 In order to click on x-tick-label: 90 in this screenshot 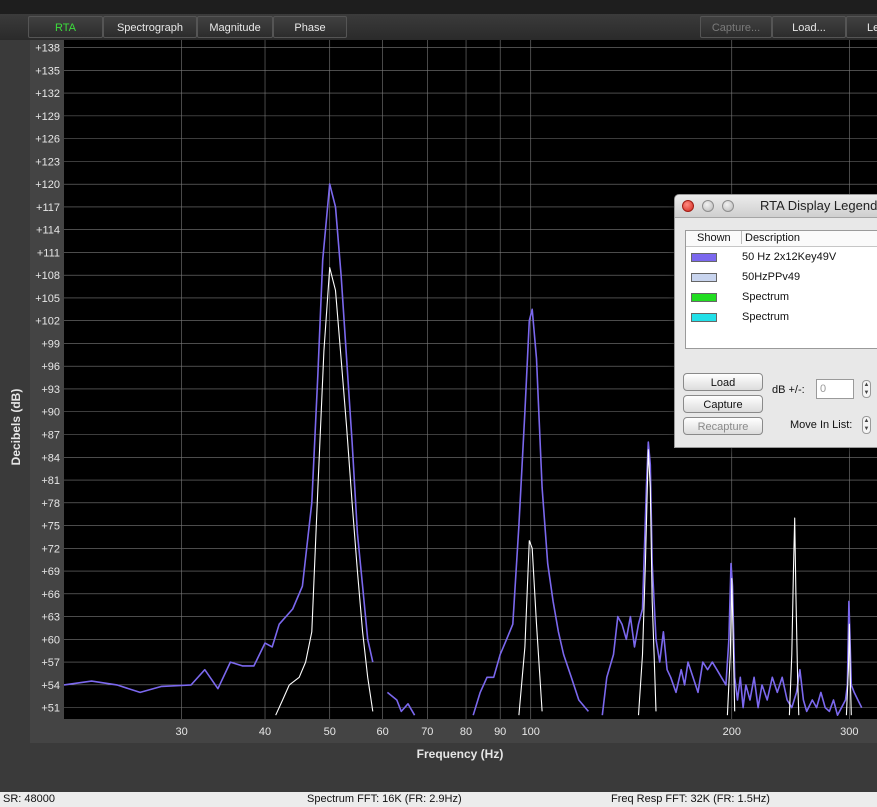, I will do `click(500, 732)`.